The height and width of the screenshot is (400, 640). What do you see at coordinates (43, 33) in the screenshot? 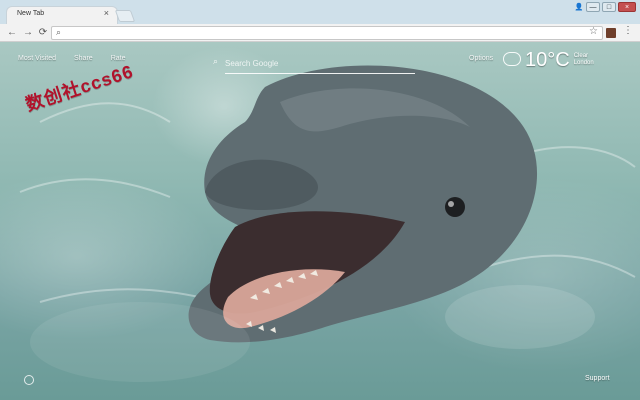
I see `reload-icon: ⟳` at bounding box center [43, 33].